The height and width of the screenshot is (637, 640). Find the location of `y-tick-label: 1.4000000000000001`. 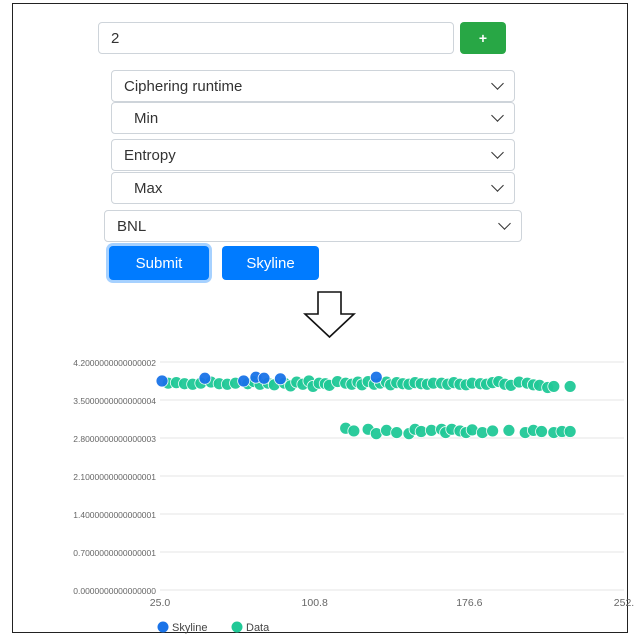

y-tick-label: 1.4000000000000001 is located at coordinates (114, 515).